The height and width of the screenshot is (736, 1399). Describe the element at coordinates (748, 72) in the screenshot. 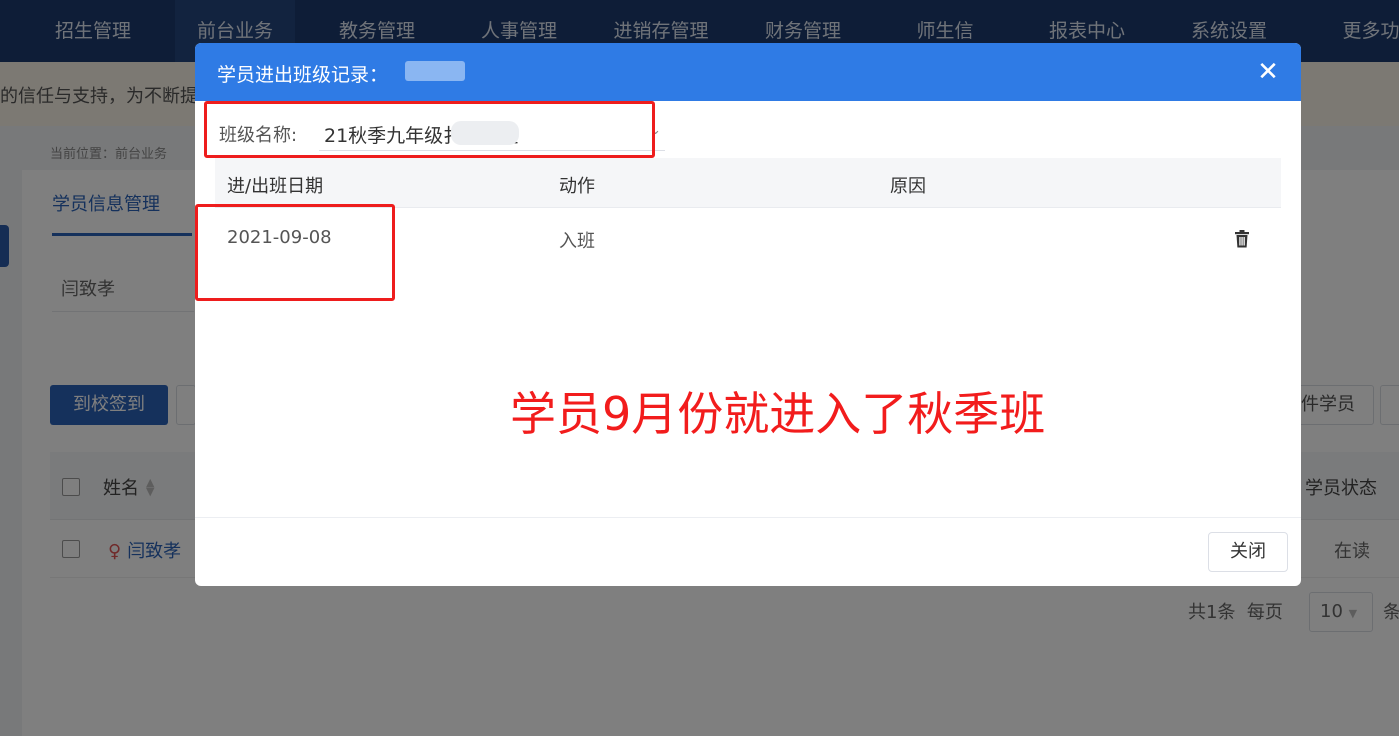

I see `dialog-header: 学员进出班级记录： ✕` at that location.